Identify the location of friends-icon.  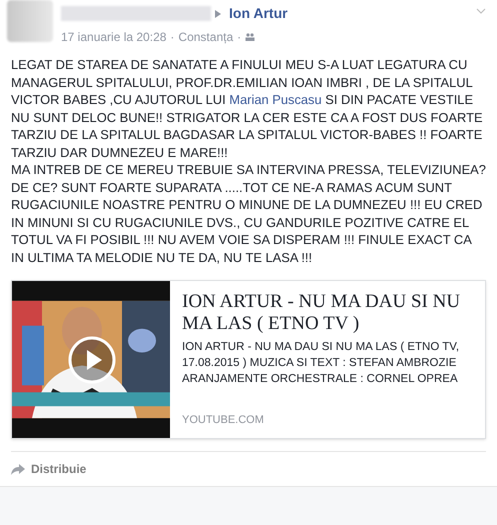
(250, 37).